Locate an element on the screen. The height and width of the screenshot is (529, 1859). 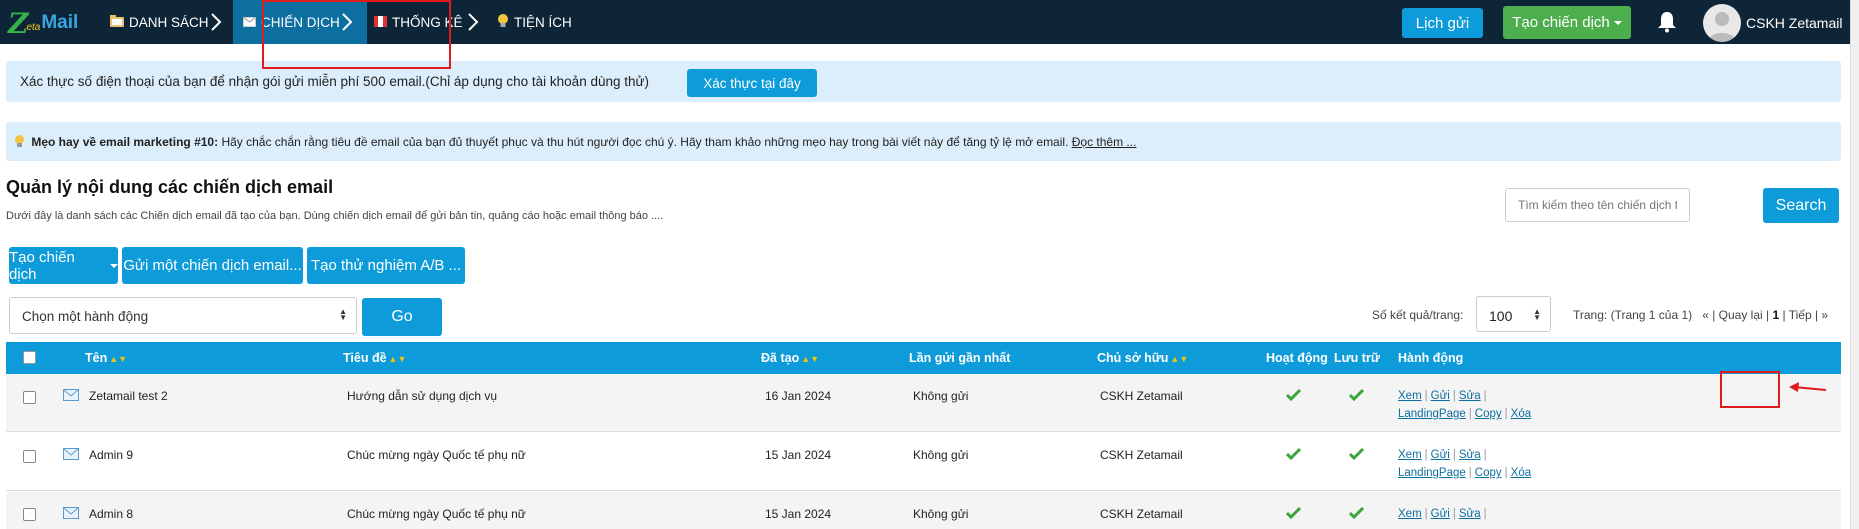
highlight-box-edit is located at coordinates (1750, 389).